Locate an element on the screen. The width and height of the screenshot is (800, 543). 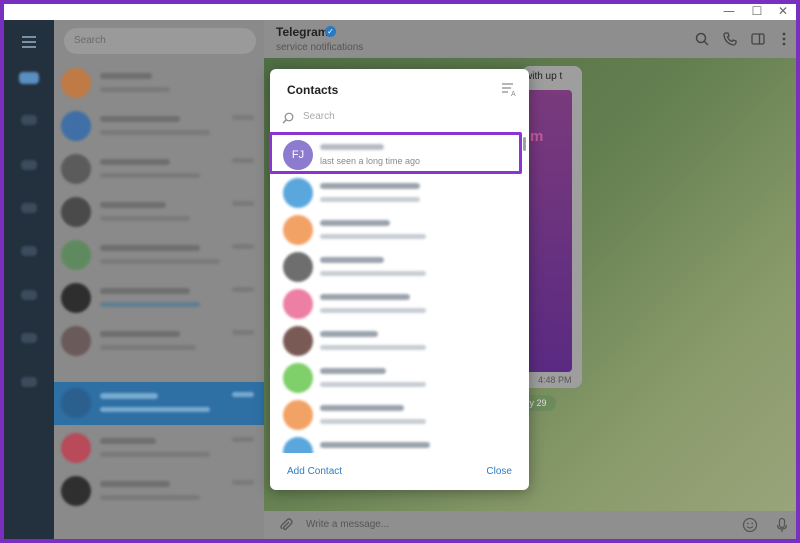
attach-icon is located at coordinates (286, 525).